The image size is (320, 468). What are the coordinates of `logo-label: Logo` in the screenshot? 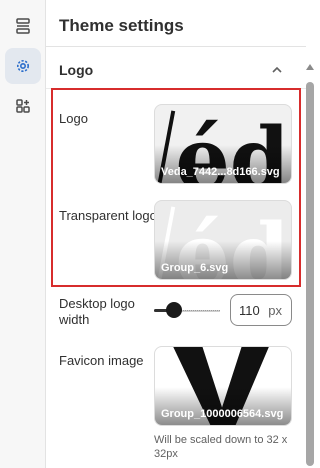 It's located at (73, 118).